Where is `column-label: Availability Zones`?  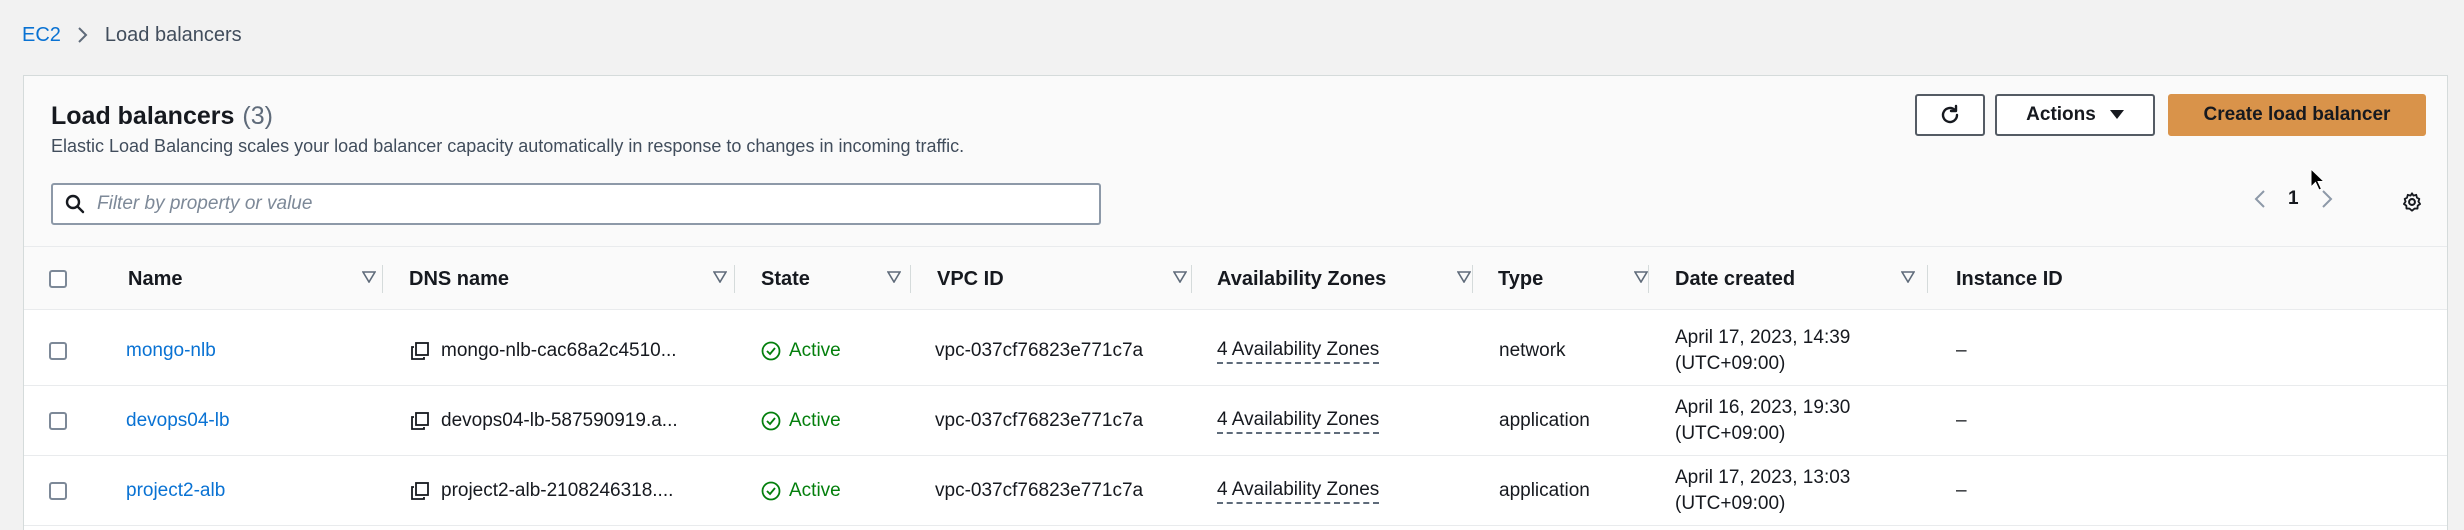
column-label: Availability Zones is located at coordinates (1302, 278).